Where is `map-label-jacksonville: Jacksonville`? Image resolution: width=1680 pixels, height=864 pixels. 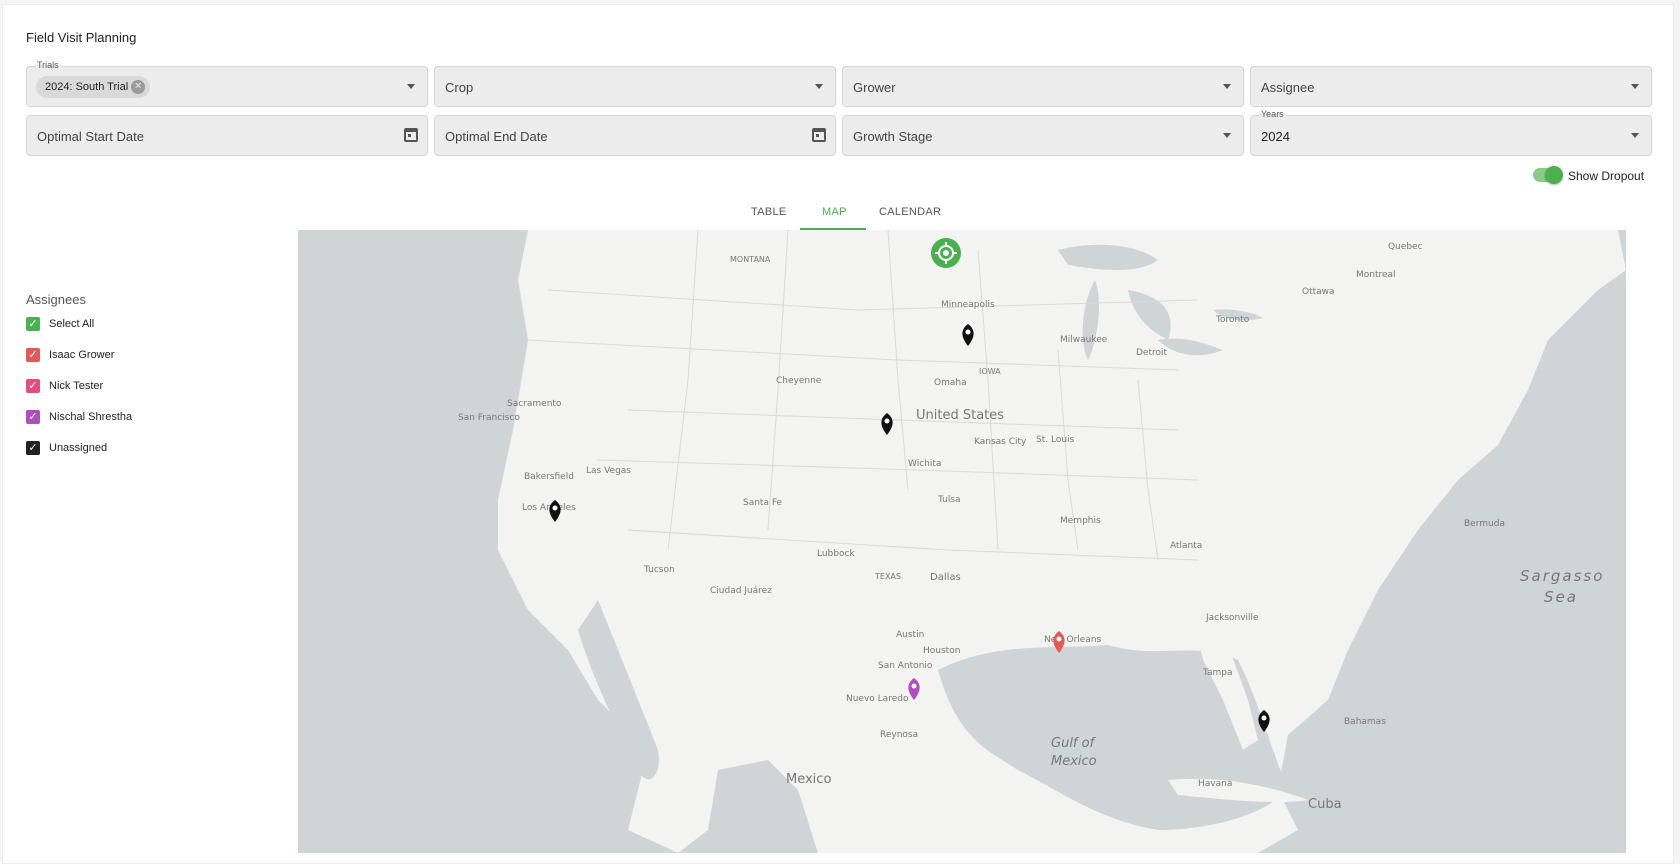 map-label-jacksonville: Jacksonville is located at coordinates (1232, 618).